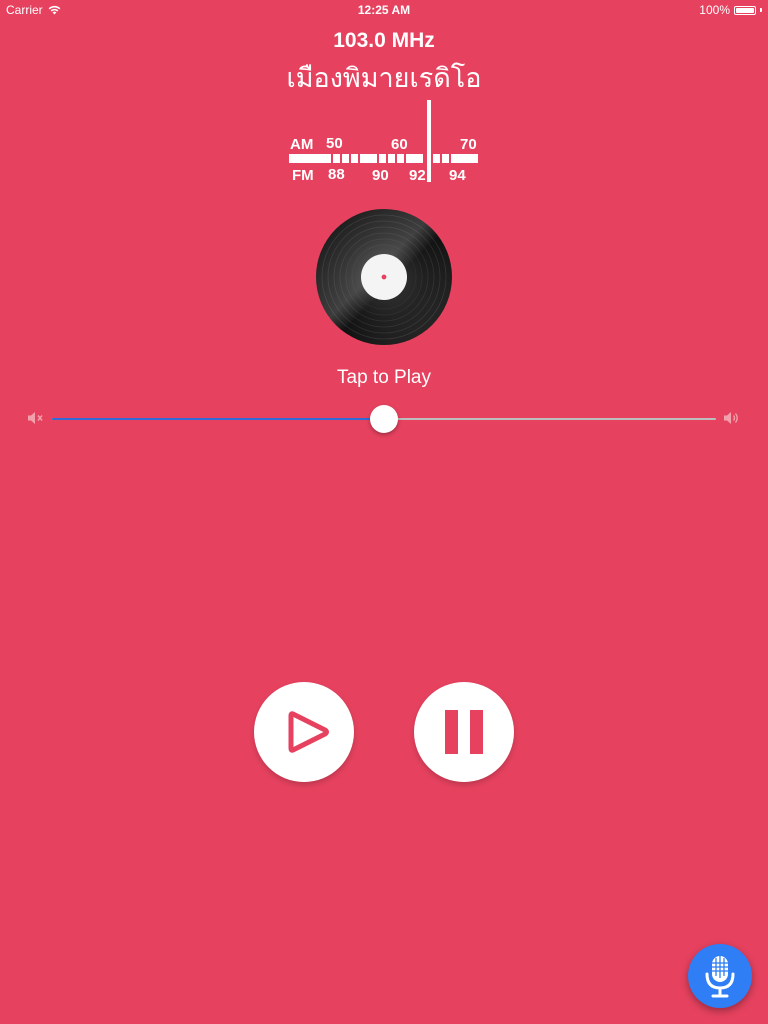  What do you see at coordinates (334, 143) in the screenshot?
I see `dial-am-tick: 50` at bounding box center [334, 143].